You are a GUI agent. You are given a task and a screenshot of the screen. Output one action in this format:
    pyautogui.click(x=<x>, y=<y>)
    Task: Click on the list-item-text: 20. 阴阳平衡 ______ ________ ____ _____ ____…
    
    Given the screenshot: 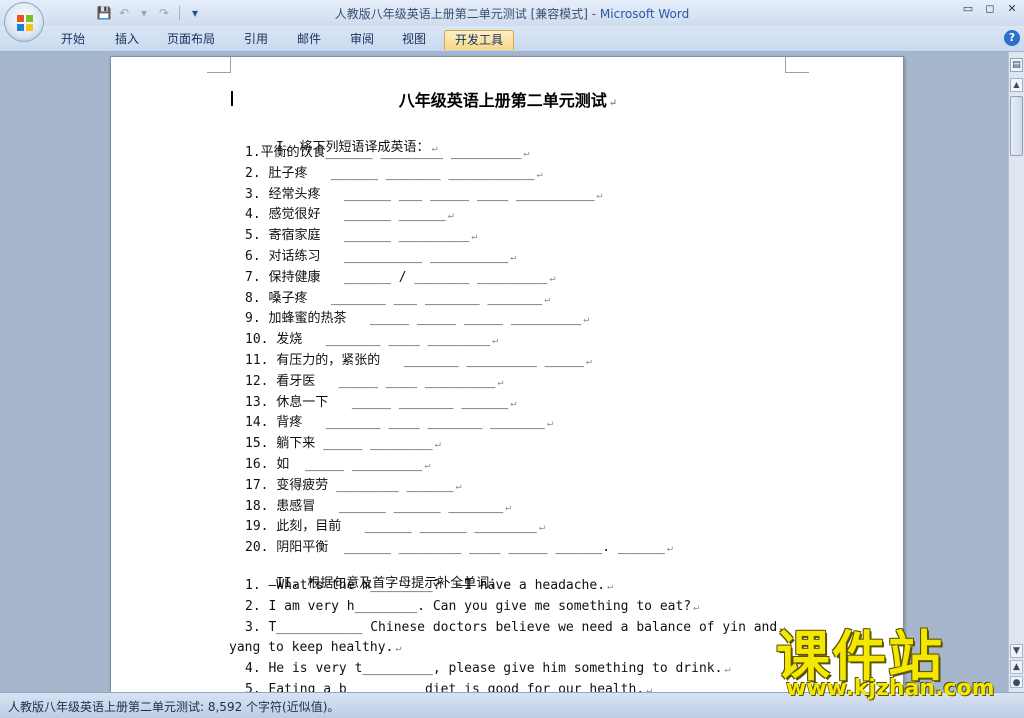 What is the action you would take?
    pyautogui.click(x=455, y=548)
    